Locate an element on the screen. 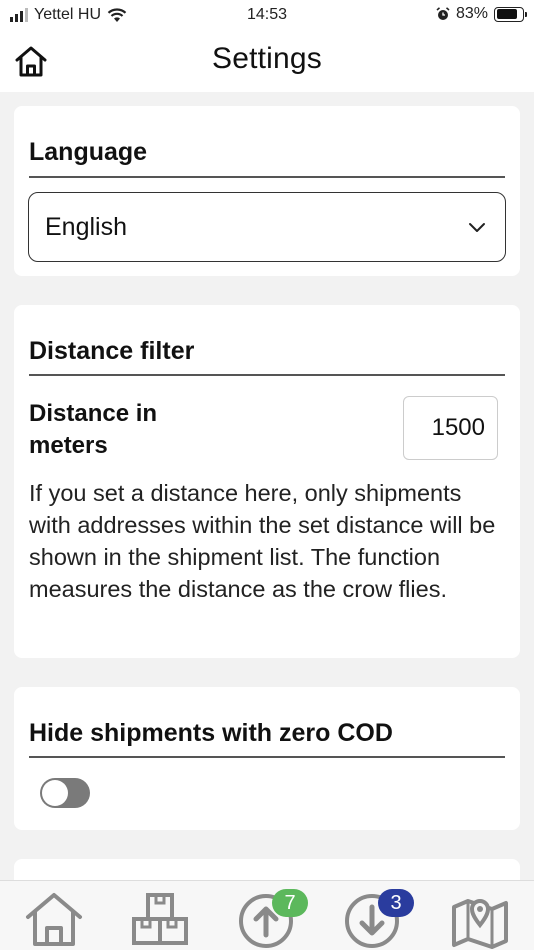 This screenshot has width=534, height=950. zero-cod-divider is located at coordinates (267, 757).